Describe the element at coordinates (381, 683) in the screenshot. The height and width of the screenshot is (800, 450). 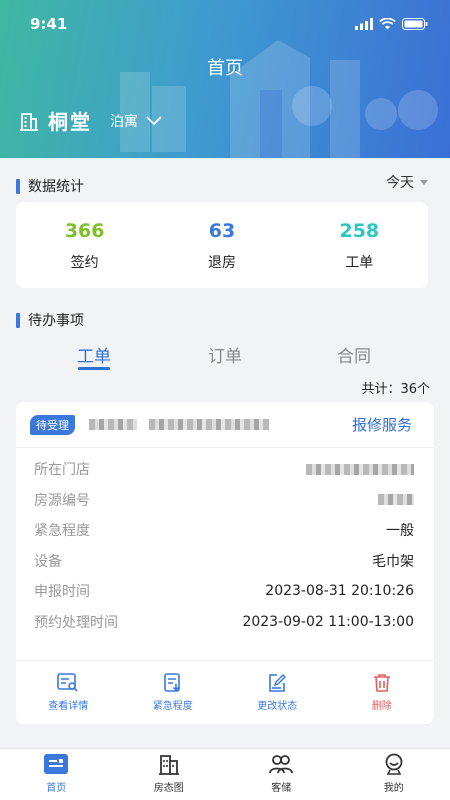
I see `trash-icon` at that location.